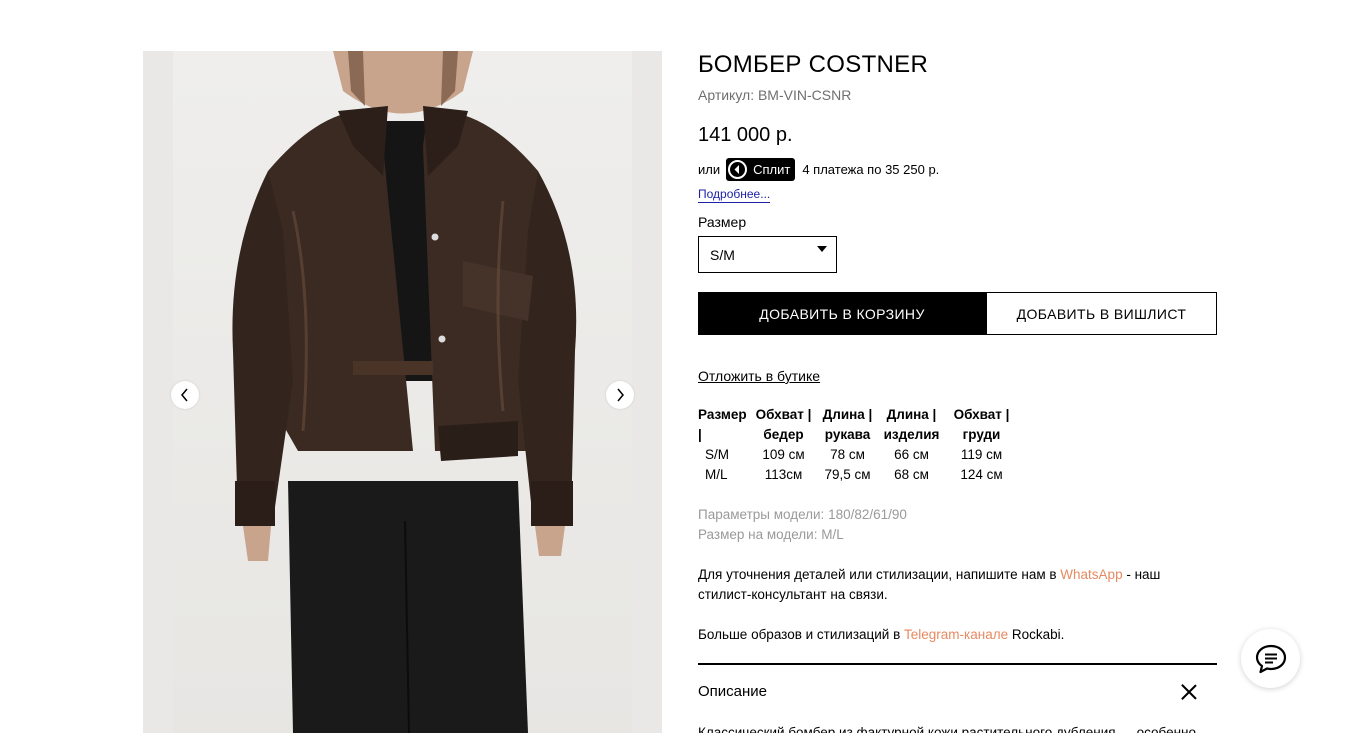 Image resolution: width=1360 pixels, height=733 pixels. What do you see at coordinates (1036, 634) in the screenshot?
I see `more-looks-text-end: Rockabi.` at bounding box center [1036, 634].